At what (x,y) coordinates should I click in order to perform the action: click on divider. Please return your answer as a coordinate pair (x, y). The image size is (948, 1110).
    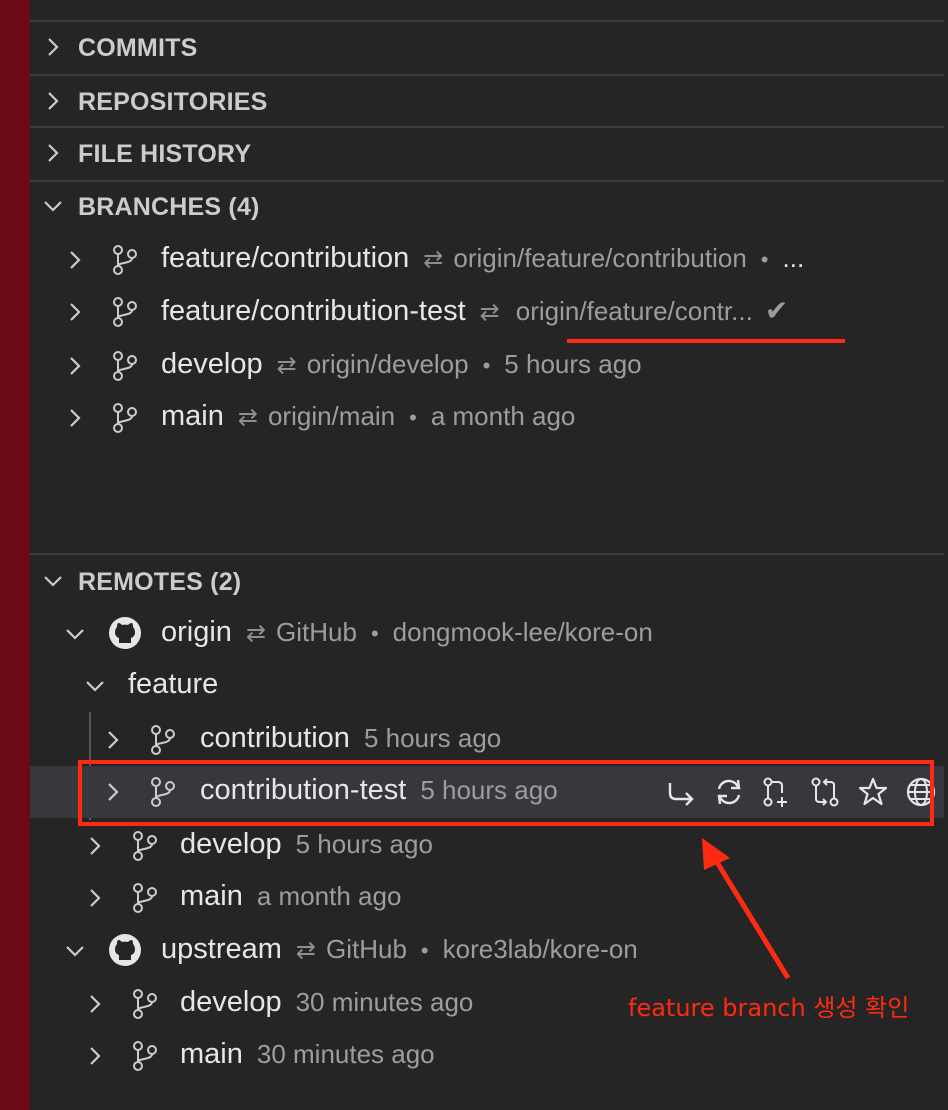
    Looking at the image, I should click on (487, 554).